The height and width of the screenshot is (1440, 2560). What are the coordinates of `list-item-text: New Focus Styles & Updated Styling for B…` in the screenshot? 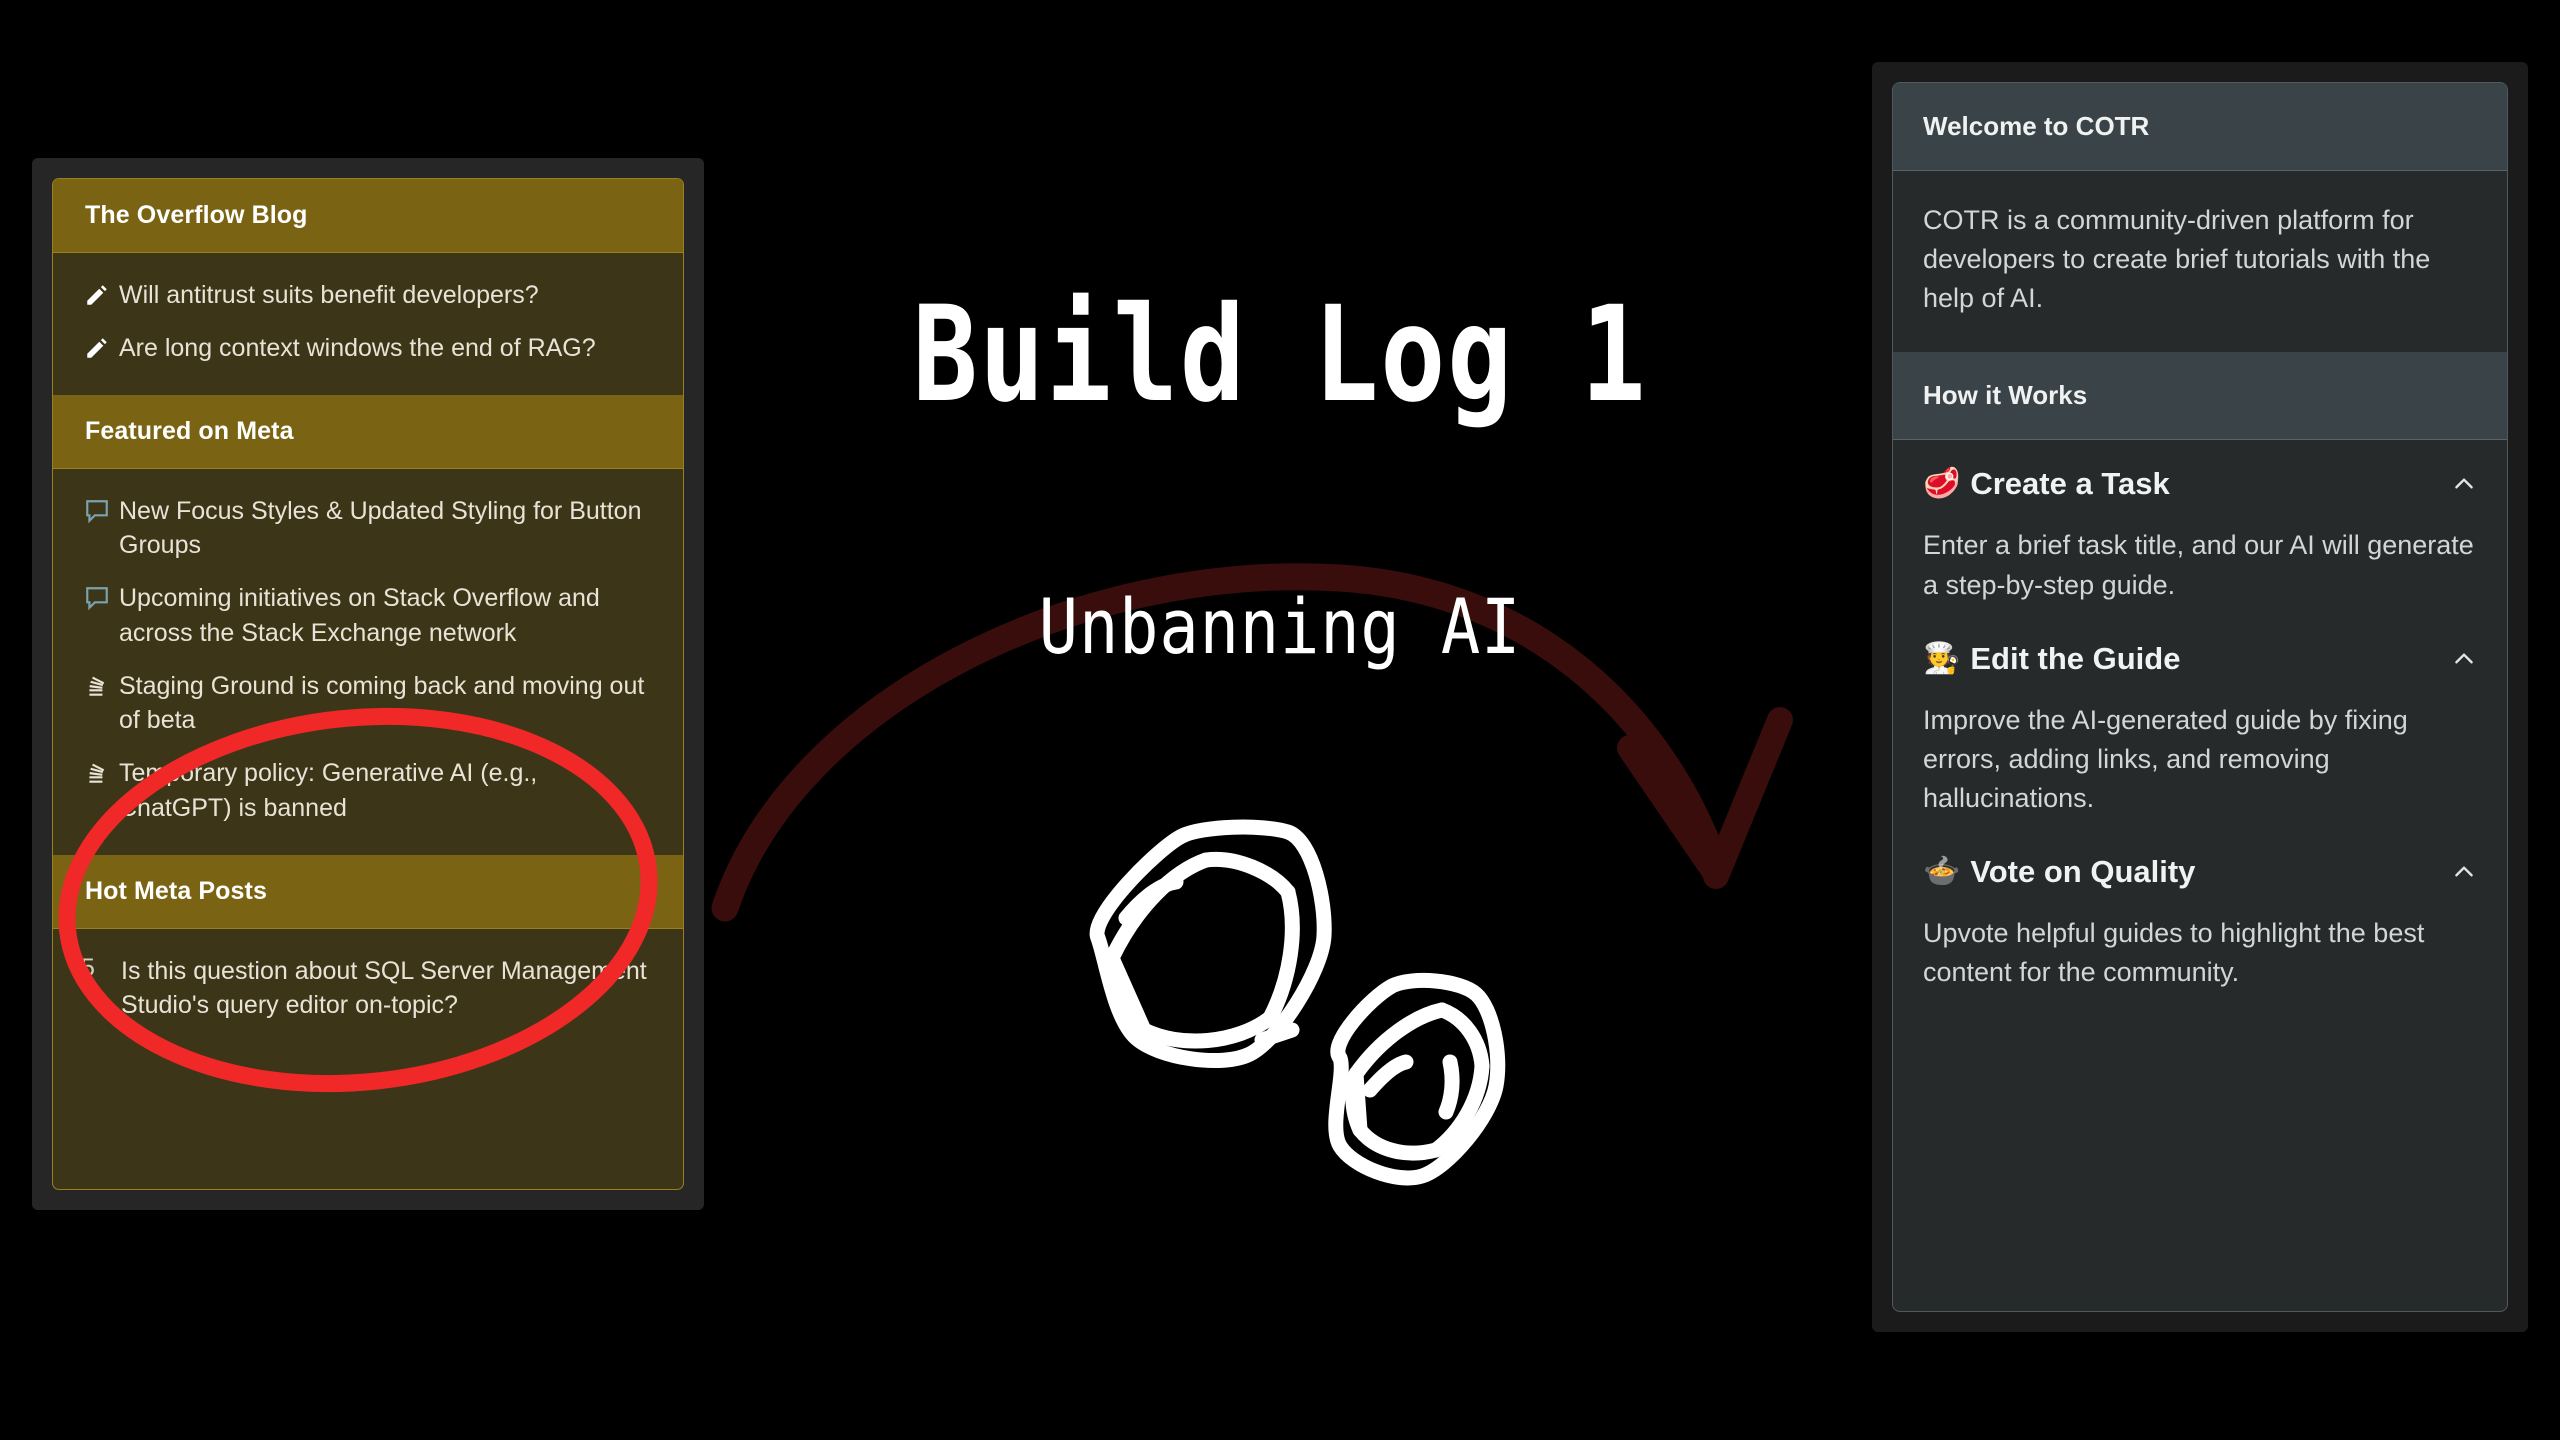 It's located at (380, 528).